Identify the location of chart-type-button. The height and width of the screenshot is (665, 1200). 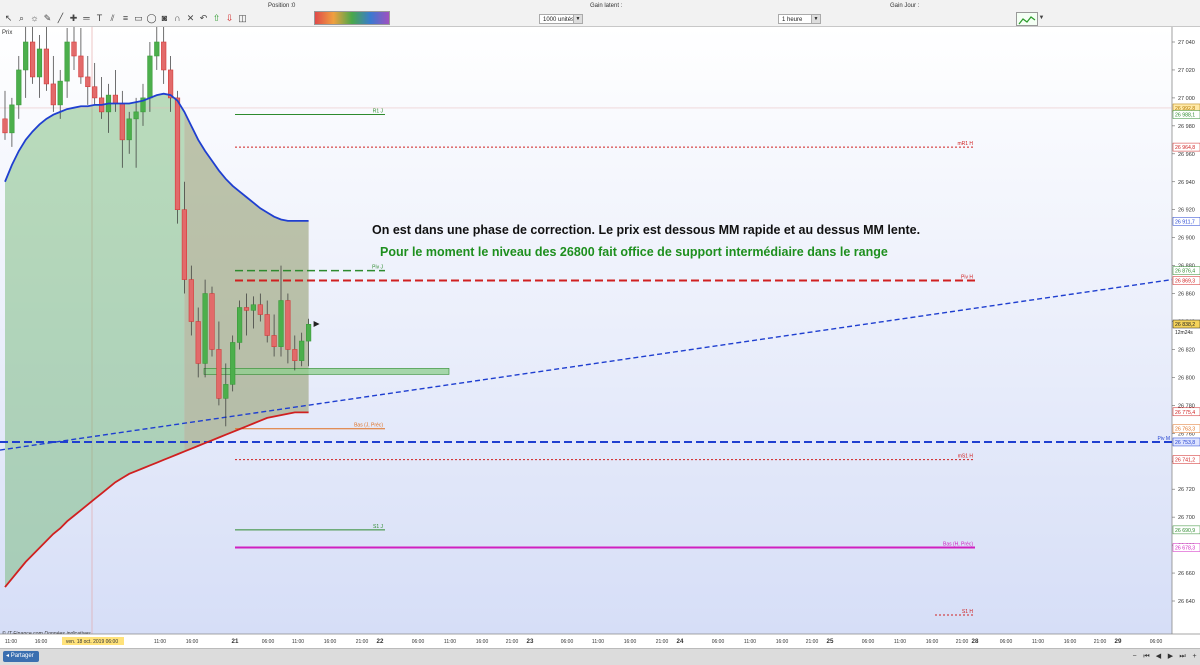
(1027, 19).